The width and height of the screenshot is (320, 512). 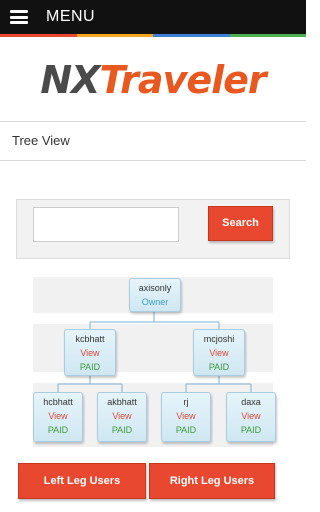 What do you see at coordinates (155, 288) in the screenshot?
I see `node-name: axisonly` at bounding box center [155, 288].